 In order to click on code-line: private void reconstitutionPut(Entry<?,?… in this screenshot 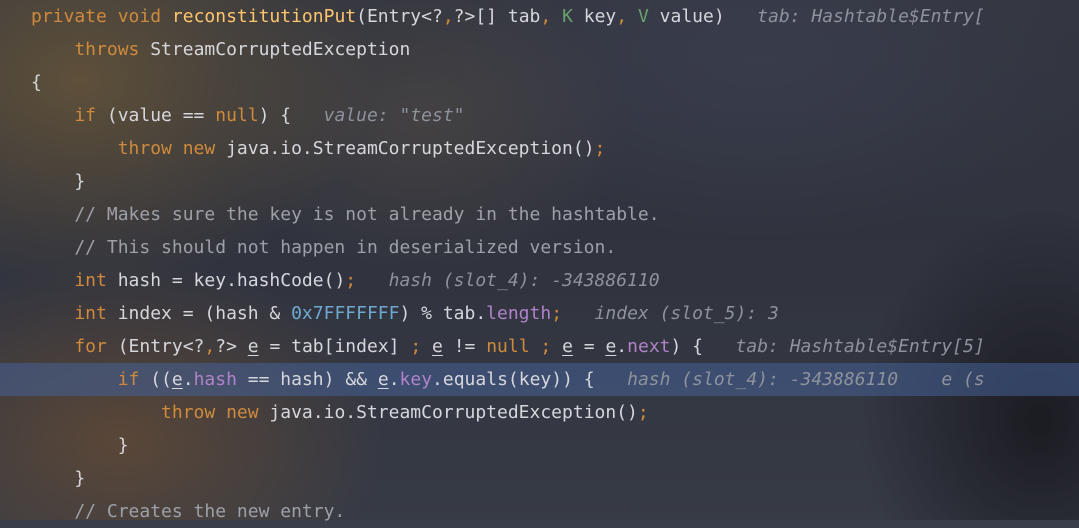, I will do `click(539, 16)`.